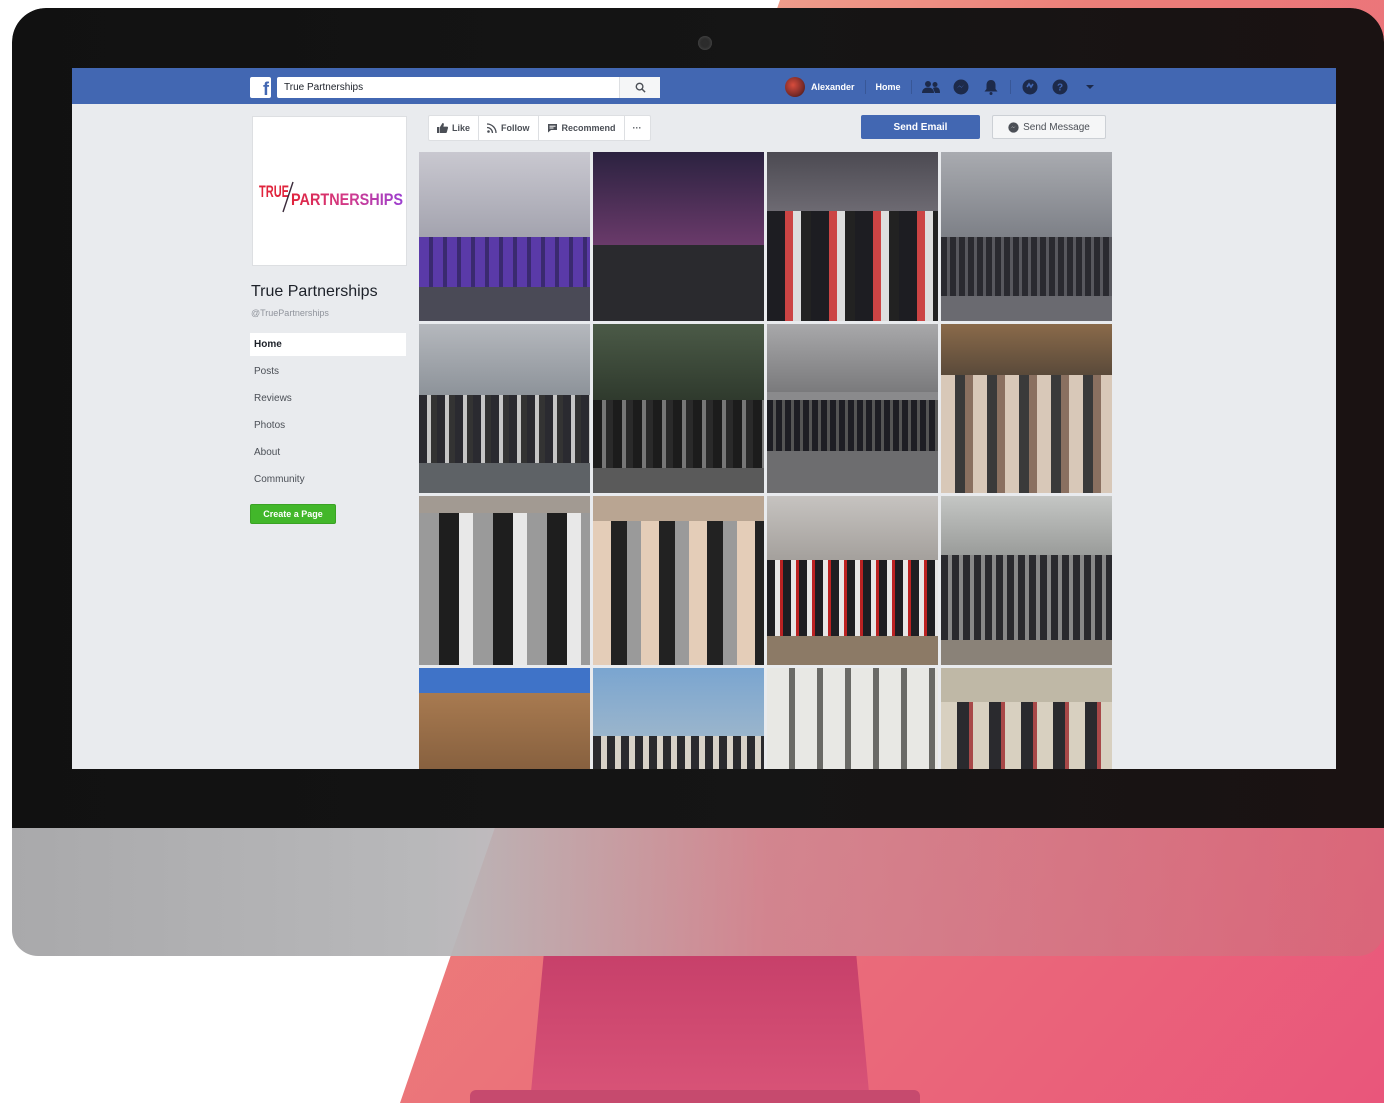 This screenshot has height=1103, width=1384. Describe the element at coordinates (347, 199) in the screenshot. I see `svg-text: PARTNERSHIPS` at that location.